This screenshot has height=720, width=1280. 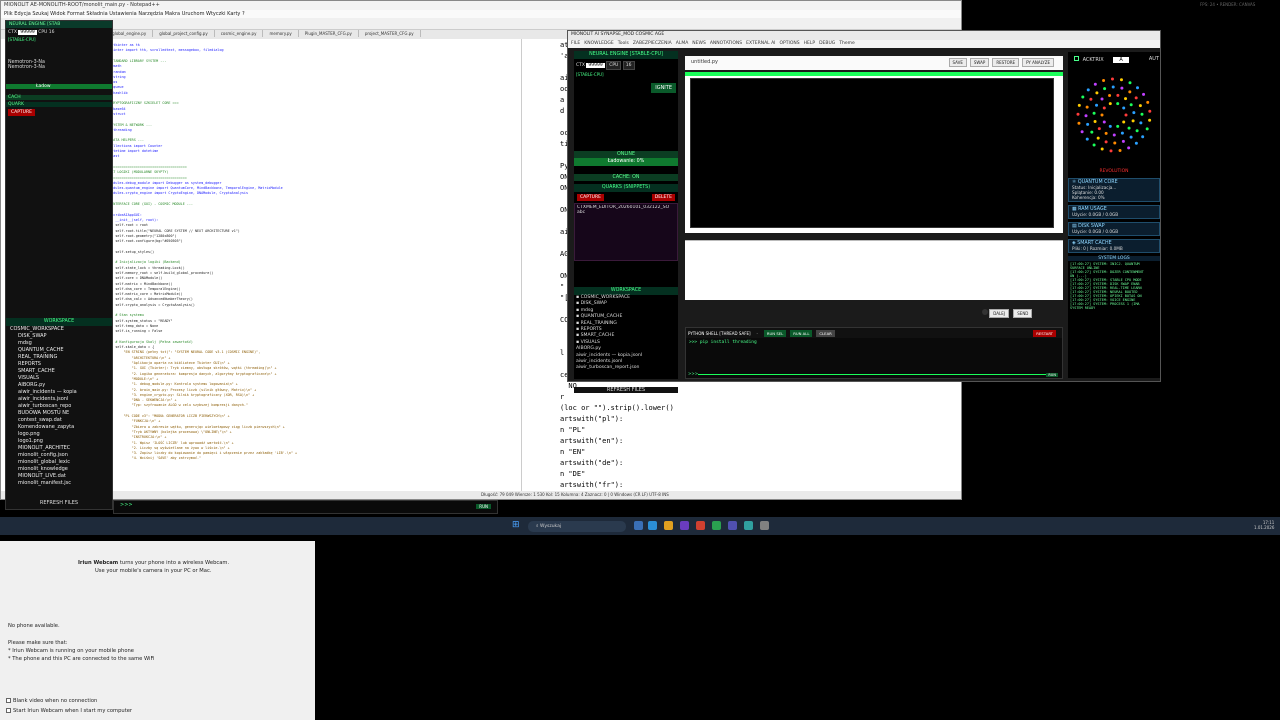 I want to click on tree-item: mionolit_global_lexic, so click(x=59, y=462).